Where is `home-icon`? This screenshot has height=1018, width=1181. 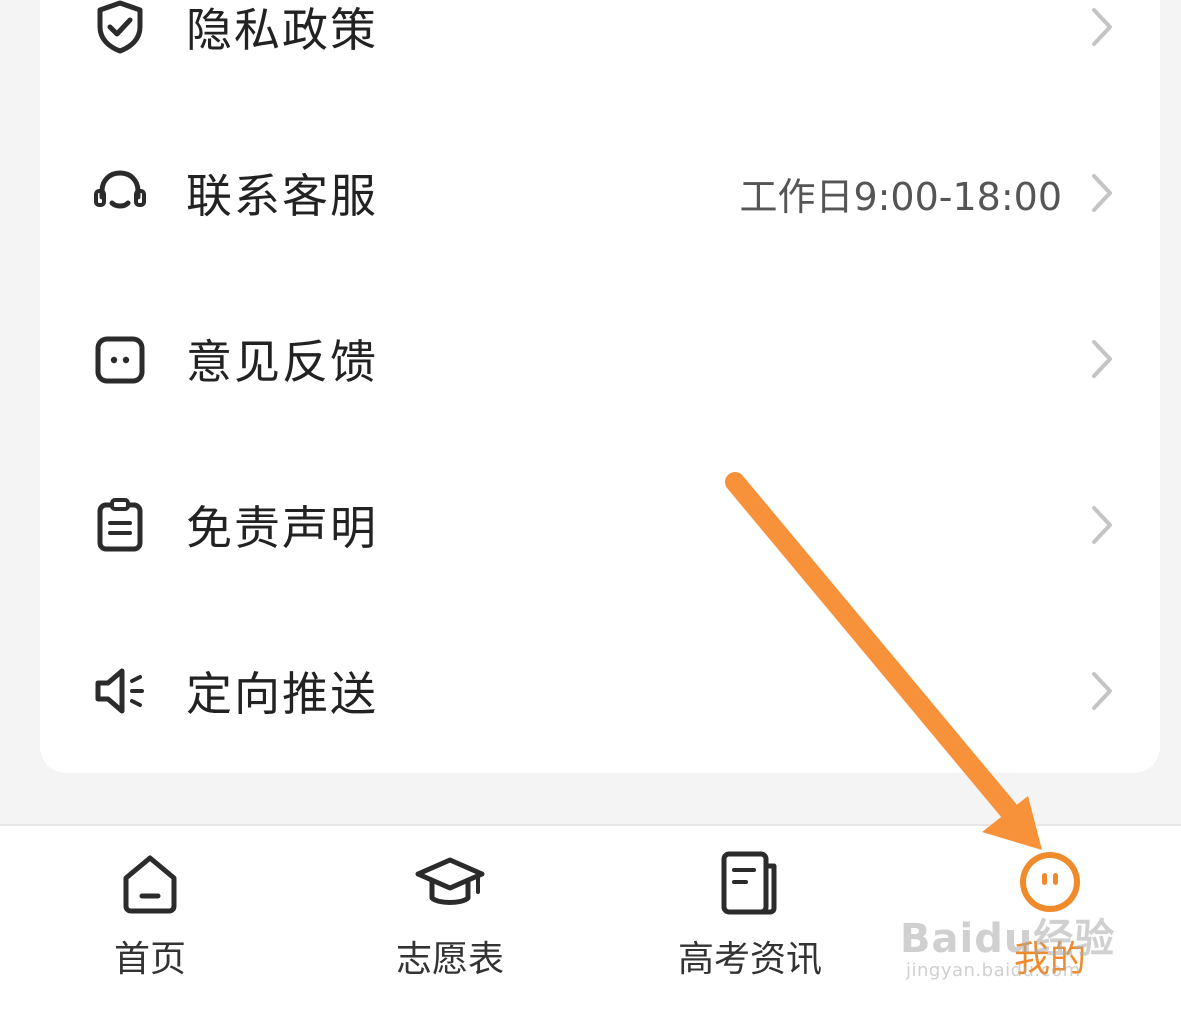
home-icon is located at coordinates (150, 884).